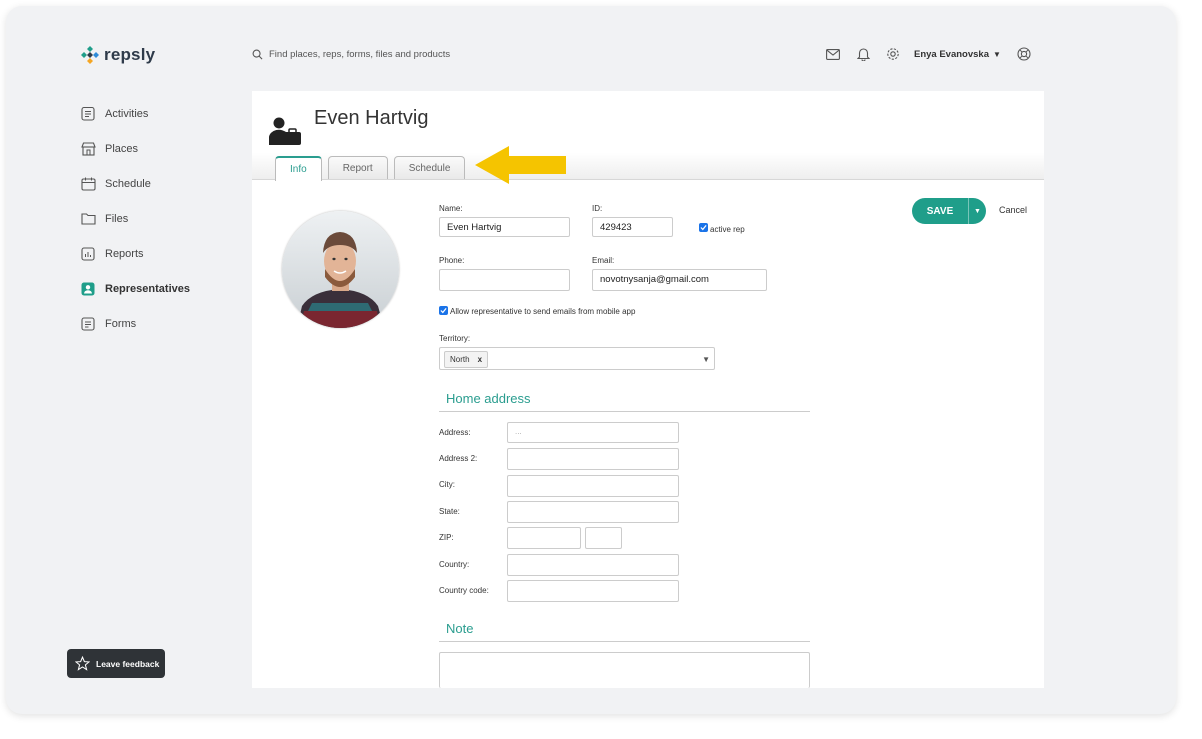  I want to click on leave-feedback-button: Leave feedback, so click(116, 663).